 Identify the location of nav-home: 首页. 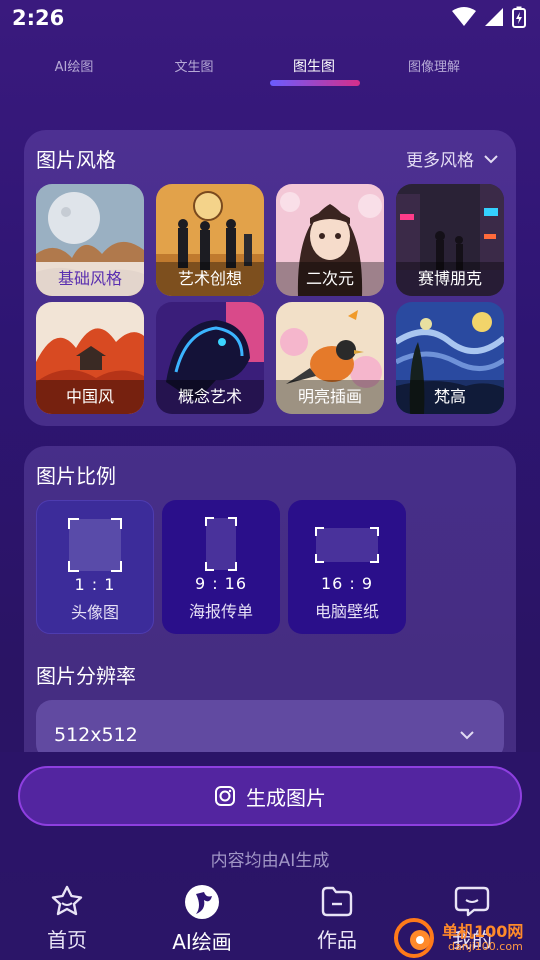
(67, 918).